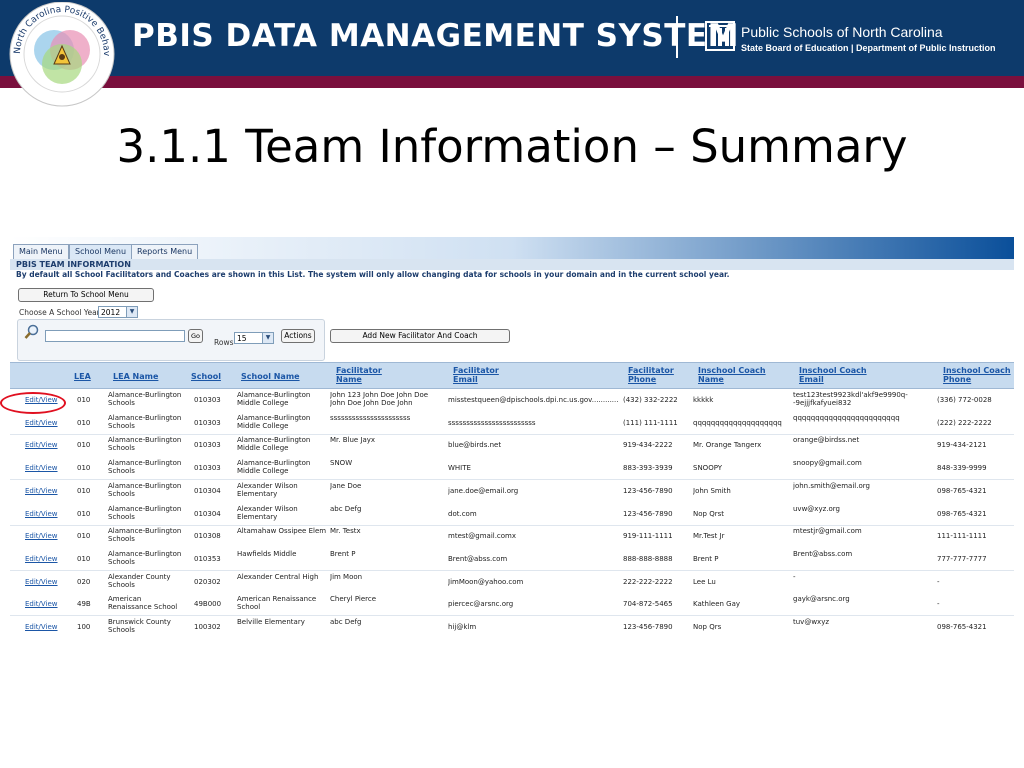 Image resolution: width=1024 pixels, height=768 pixels. What do you see at coordinates (478, 558) in the screenshot?
I see `cell-facilitator-email: Brent@abss.com` at bounding box center [478, 558].